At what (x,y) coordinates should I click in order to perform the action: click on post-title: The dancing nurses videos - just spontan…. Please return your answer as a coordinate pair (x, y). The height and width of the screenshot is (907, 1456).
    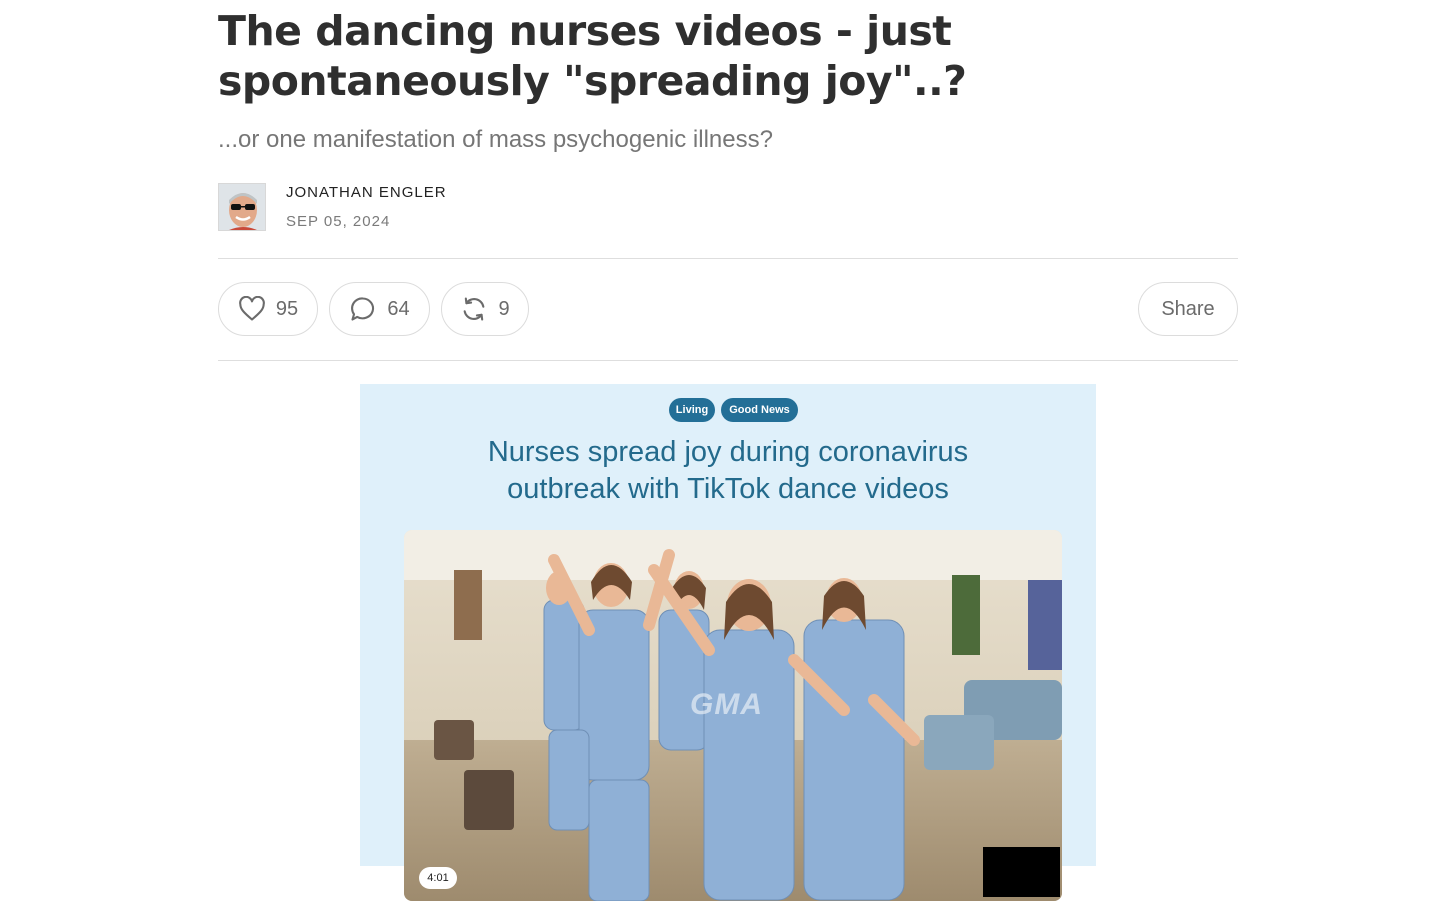
    Looking at the image, I should click on (592, 56).